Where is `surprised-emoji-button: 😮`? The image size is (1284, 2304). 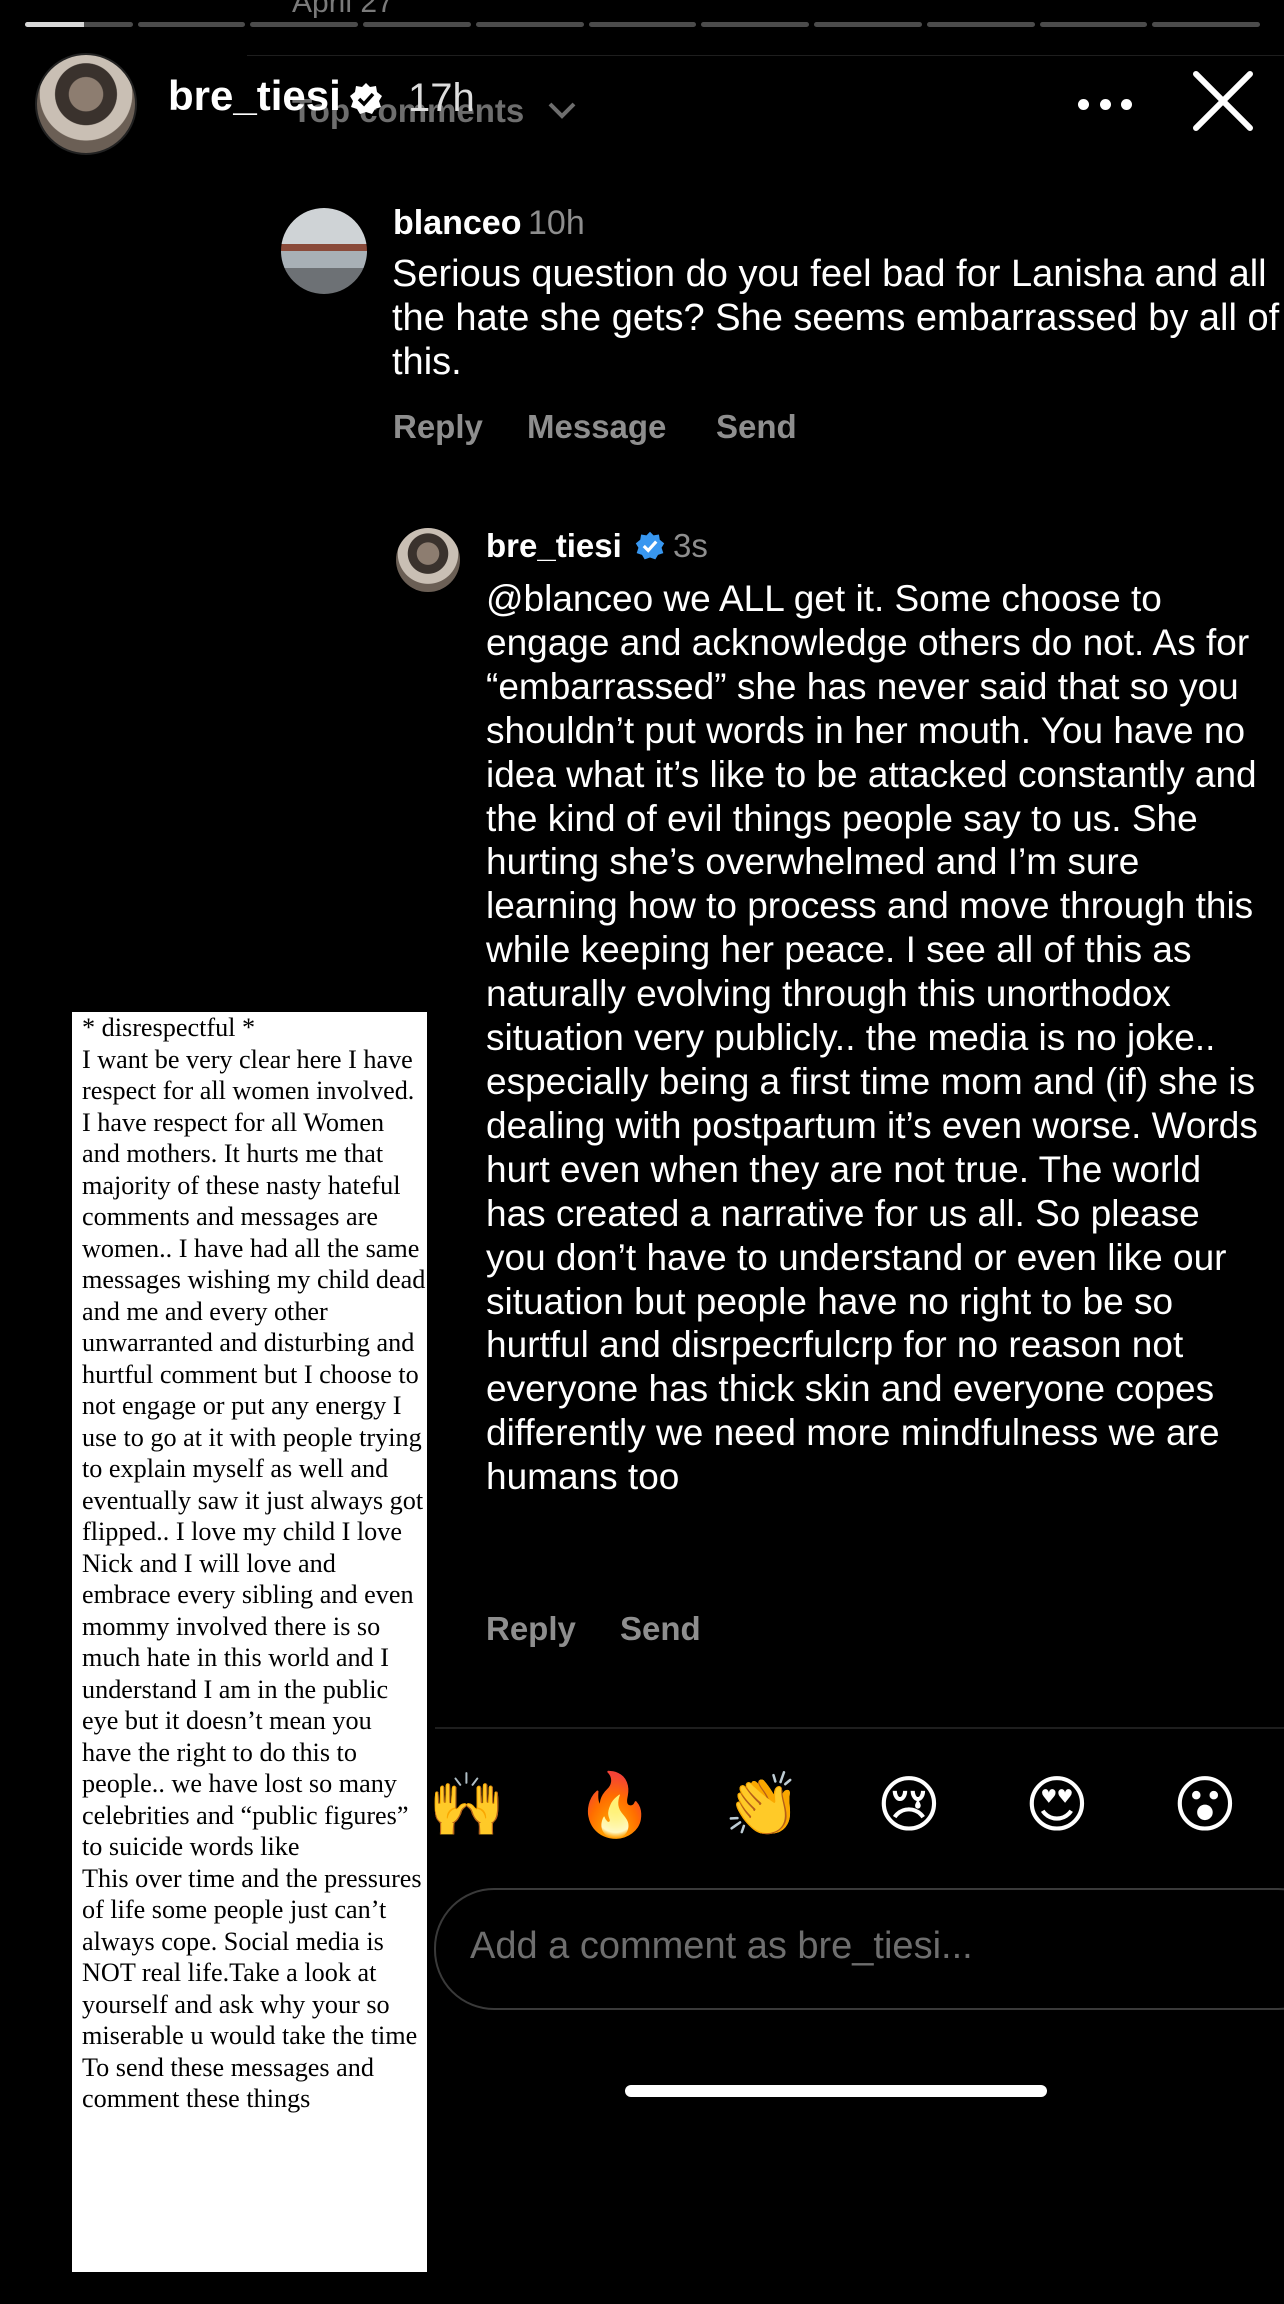 surprised-emoji-button: 😮 is located at coordinates (1205, 1805).